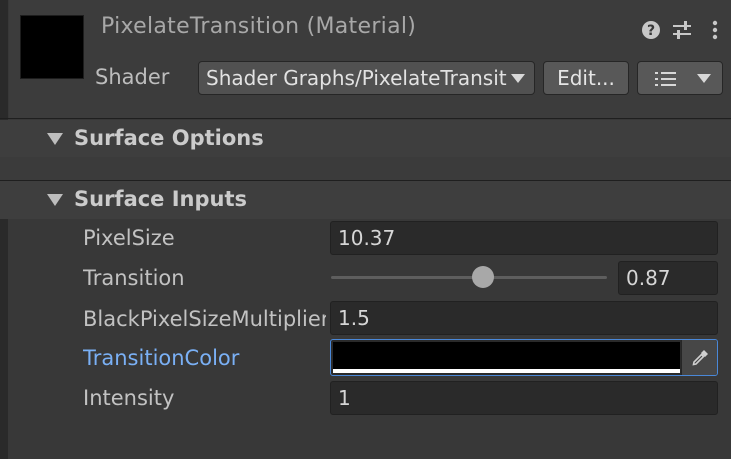 This screenshot has height=459, width=731. Describe the element at coordinates (365, 139) in the screenshot. I see `surface-options-foldout: Surface Options` at that location.